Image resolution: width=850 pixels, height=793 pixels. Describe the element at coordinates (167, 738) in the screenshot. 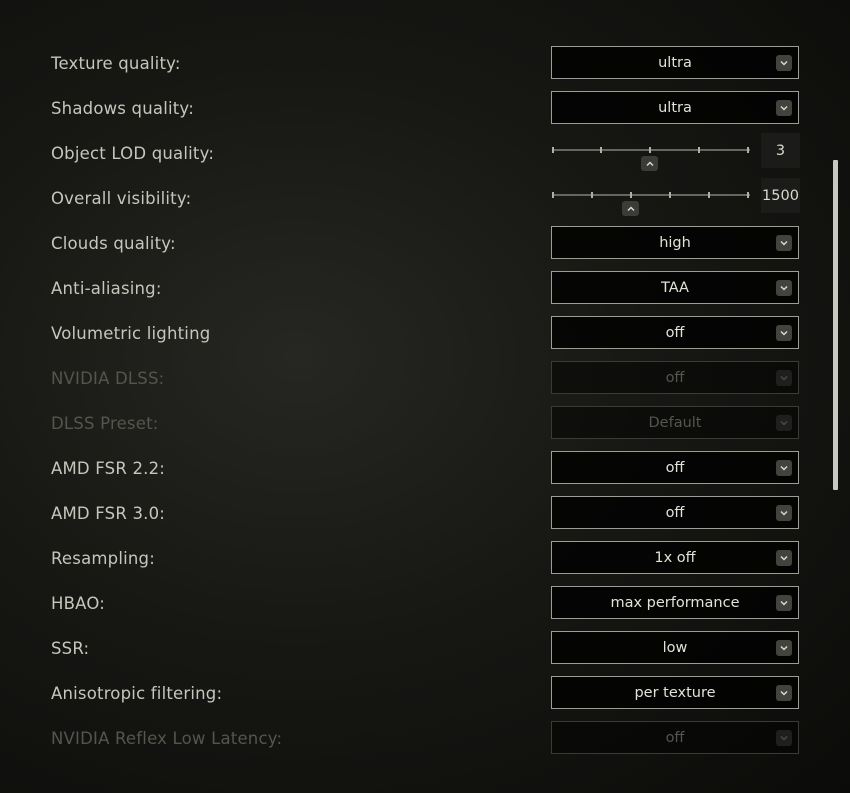

I see `setting-label: NVIDIA Reflex Low Latency:` at that location.